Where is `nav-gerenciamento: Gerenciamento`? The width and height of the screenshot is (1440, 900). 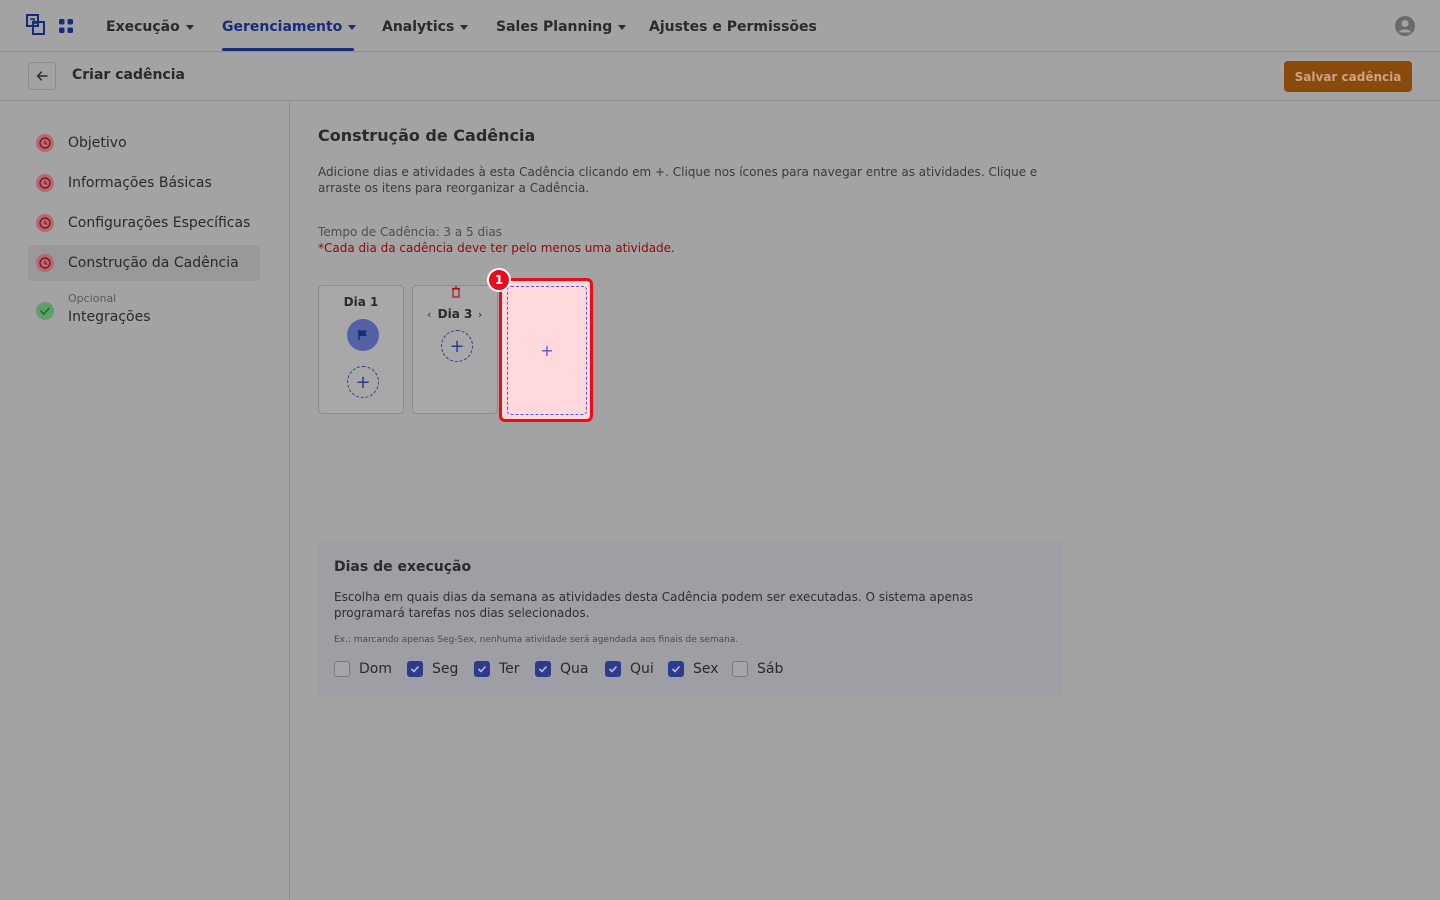 nav-gerenciamento: Gerenciamento is located at coordinates (289, 27).